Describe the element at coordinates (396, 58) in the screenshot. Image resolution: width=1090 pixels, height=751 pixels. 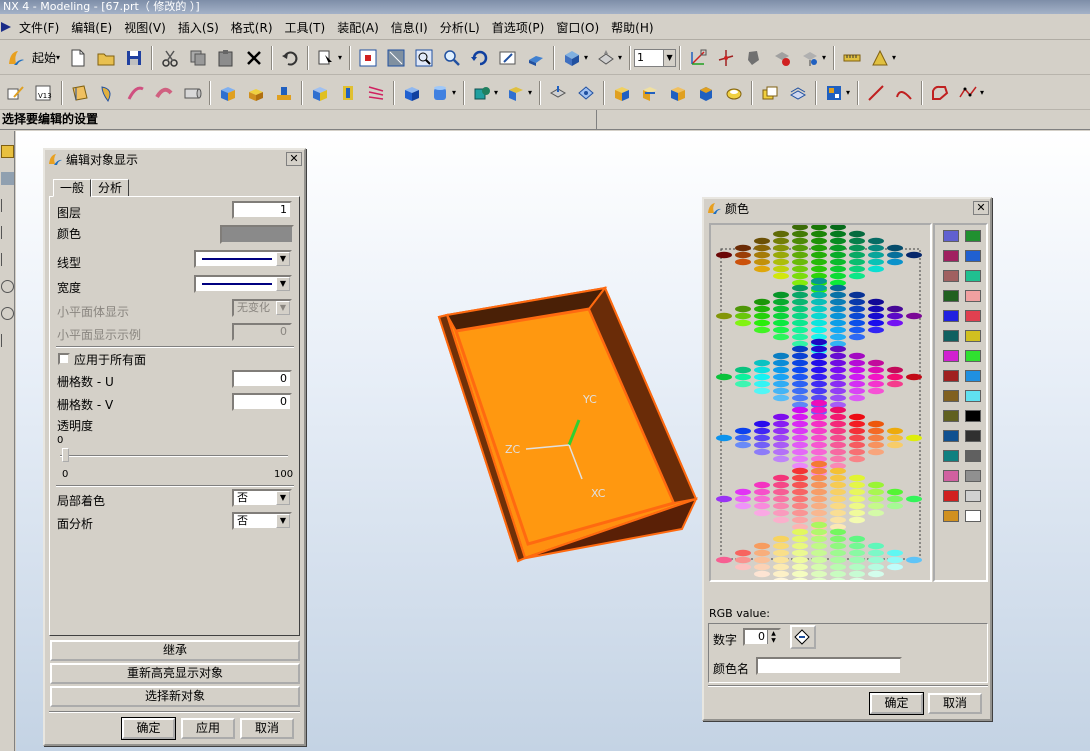
I see `zoom-window-icon` at that location.